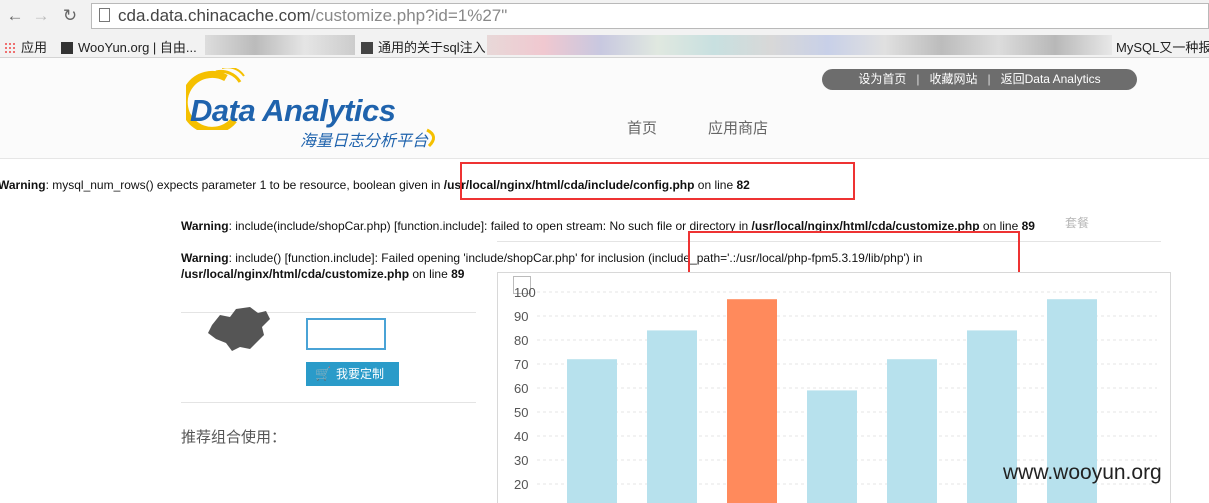 The height and width of the screenshot is (503, 1209). I want to click on warning-line-text: on line, so click(430, 274).